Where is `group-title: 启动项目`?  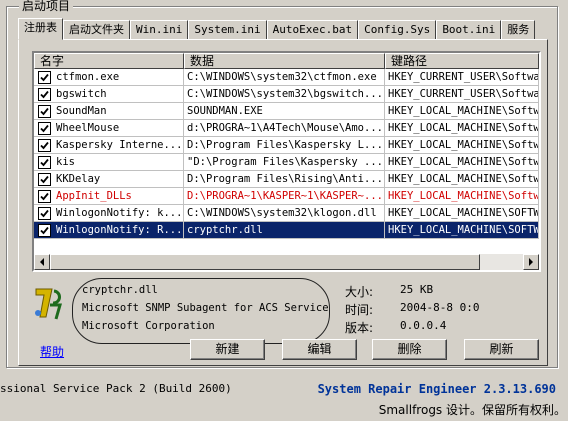 group-title: 启动项目 is located at coordinates (46, 6).